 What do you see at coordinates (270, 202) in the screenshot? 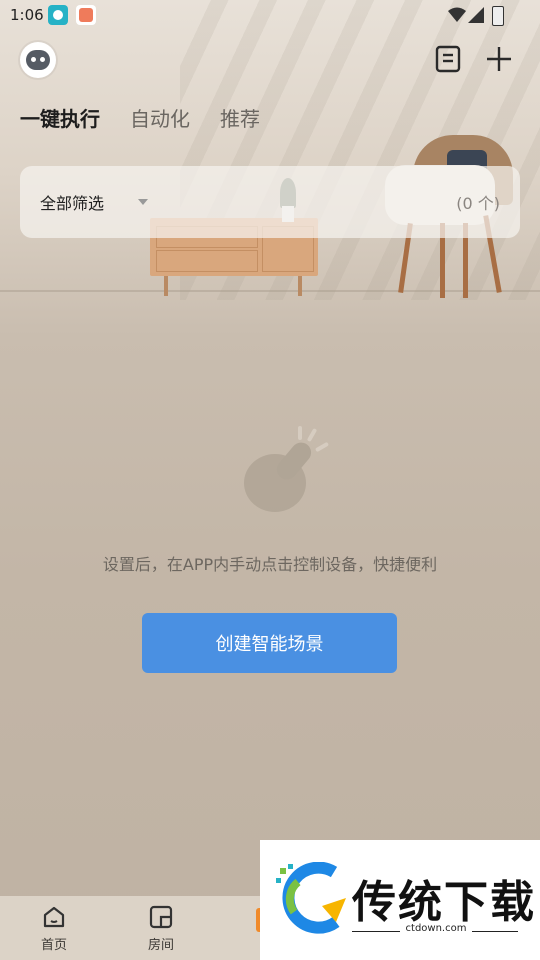
I see `filter-bar: 全部筛选 (0 个)` at bounding box center [270, 202].